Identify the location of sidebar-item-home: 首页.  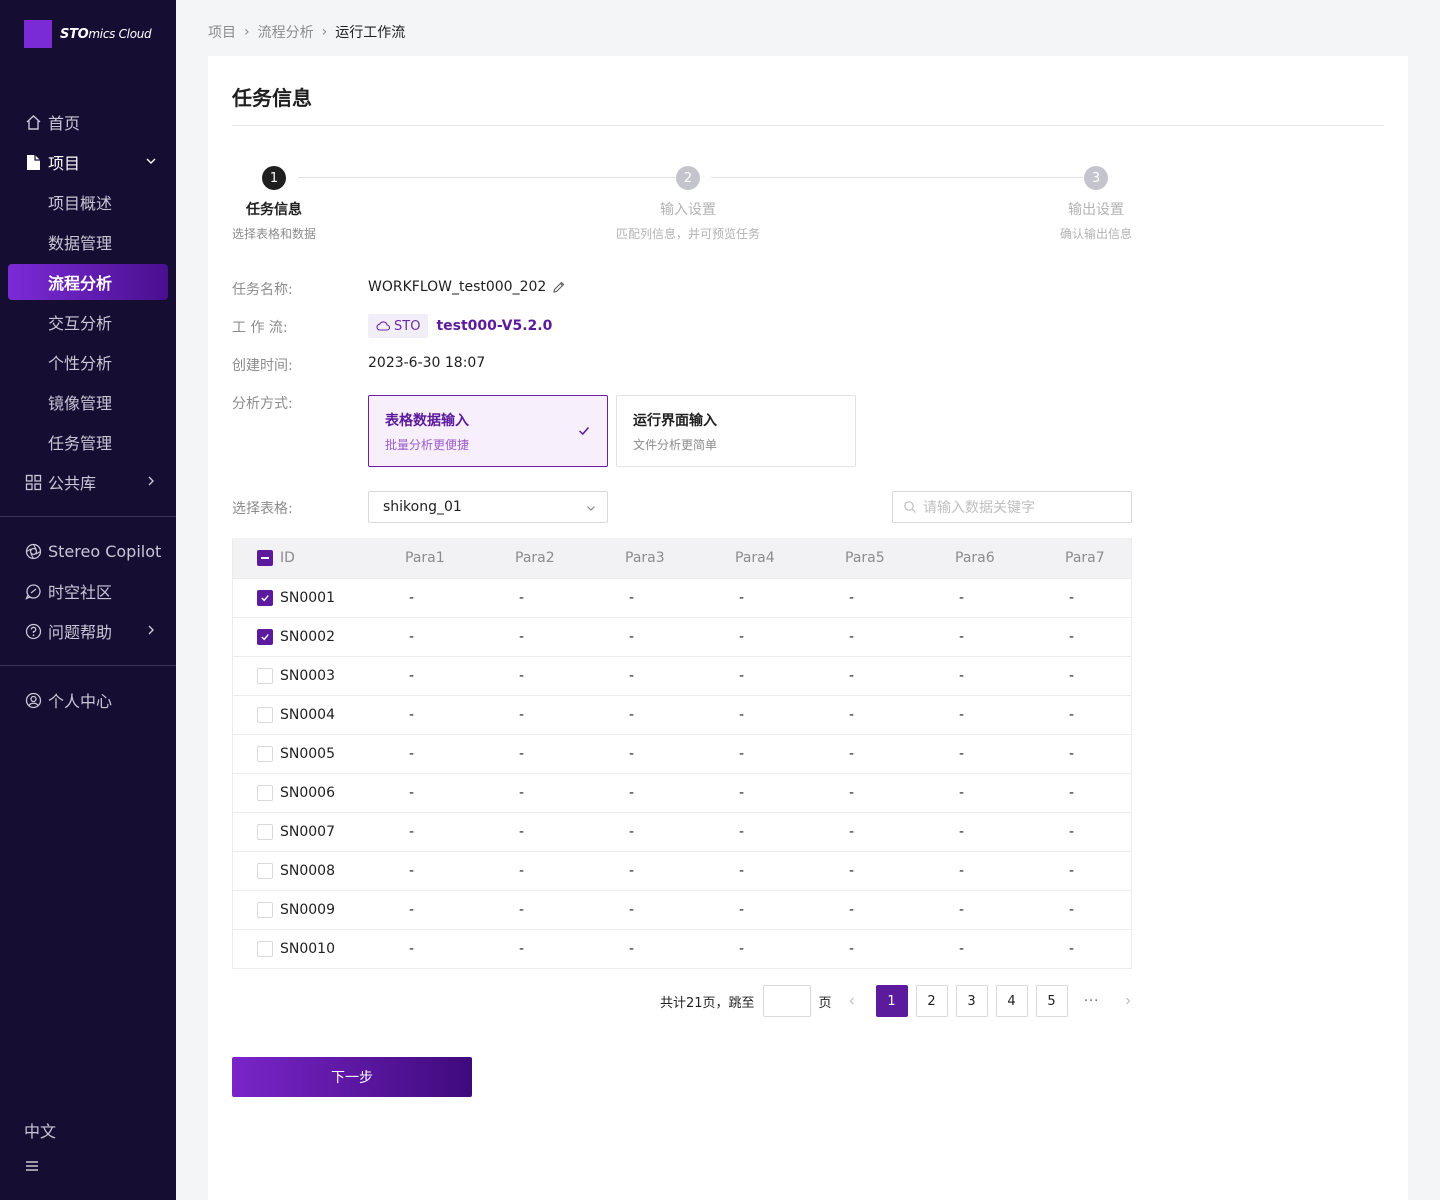
(88, 122).